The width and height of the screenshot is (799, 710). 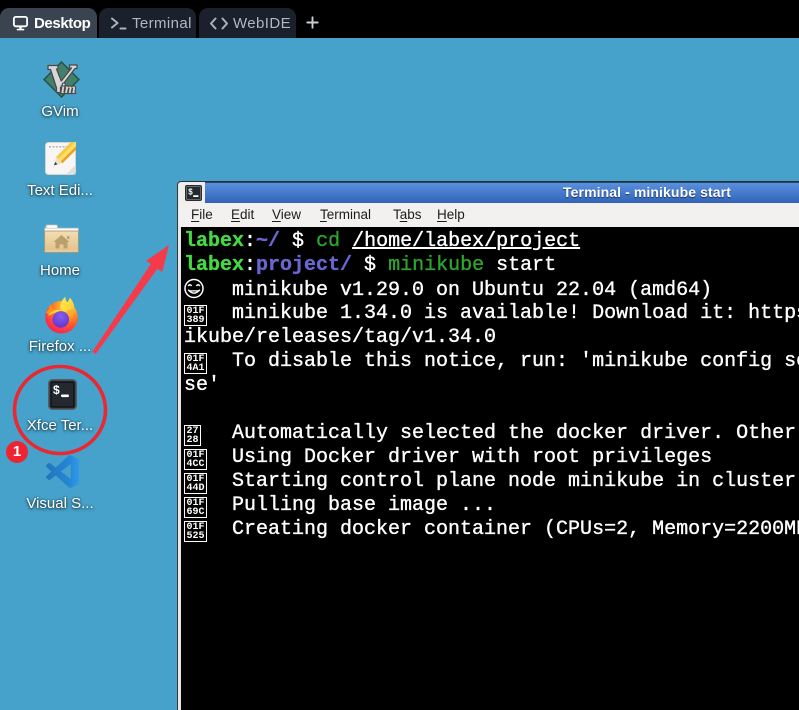 I want to click on svg-text: im, so click(x=68, y=89).